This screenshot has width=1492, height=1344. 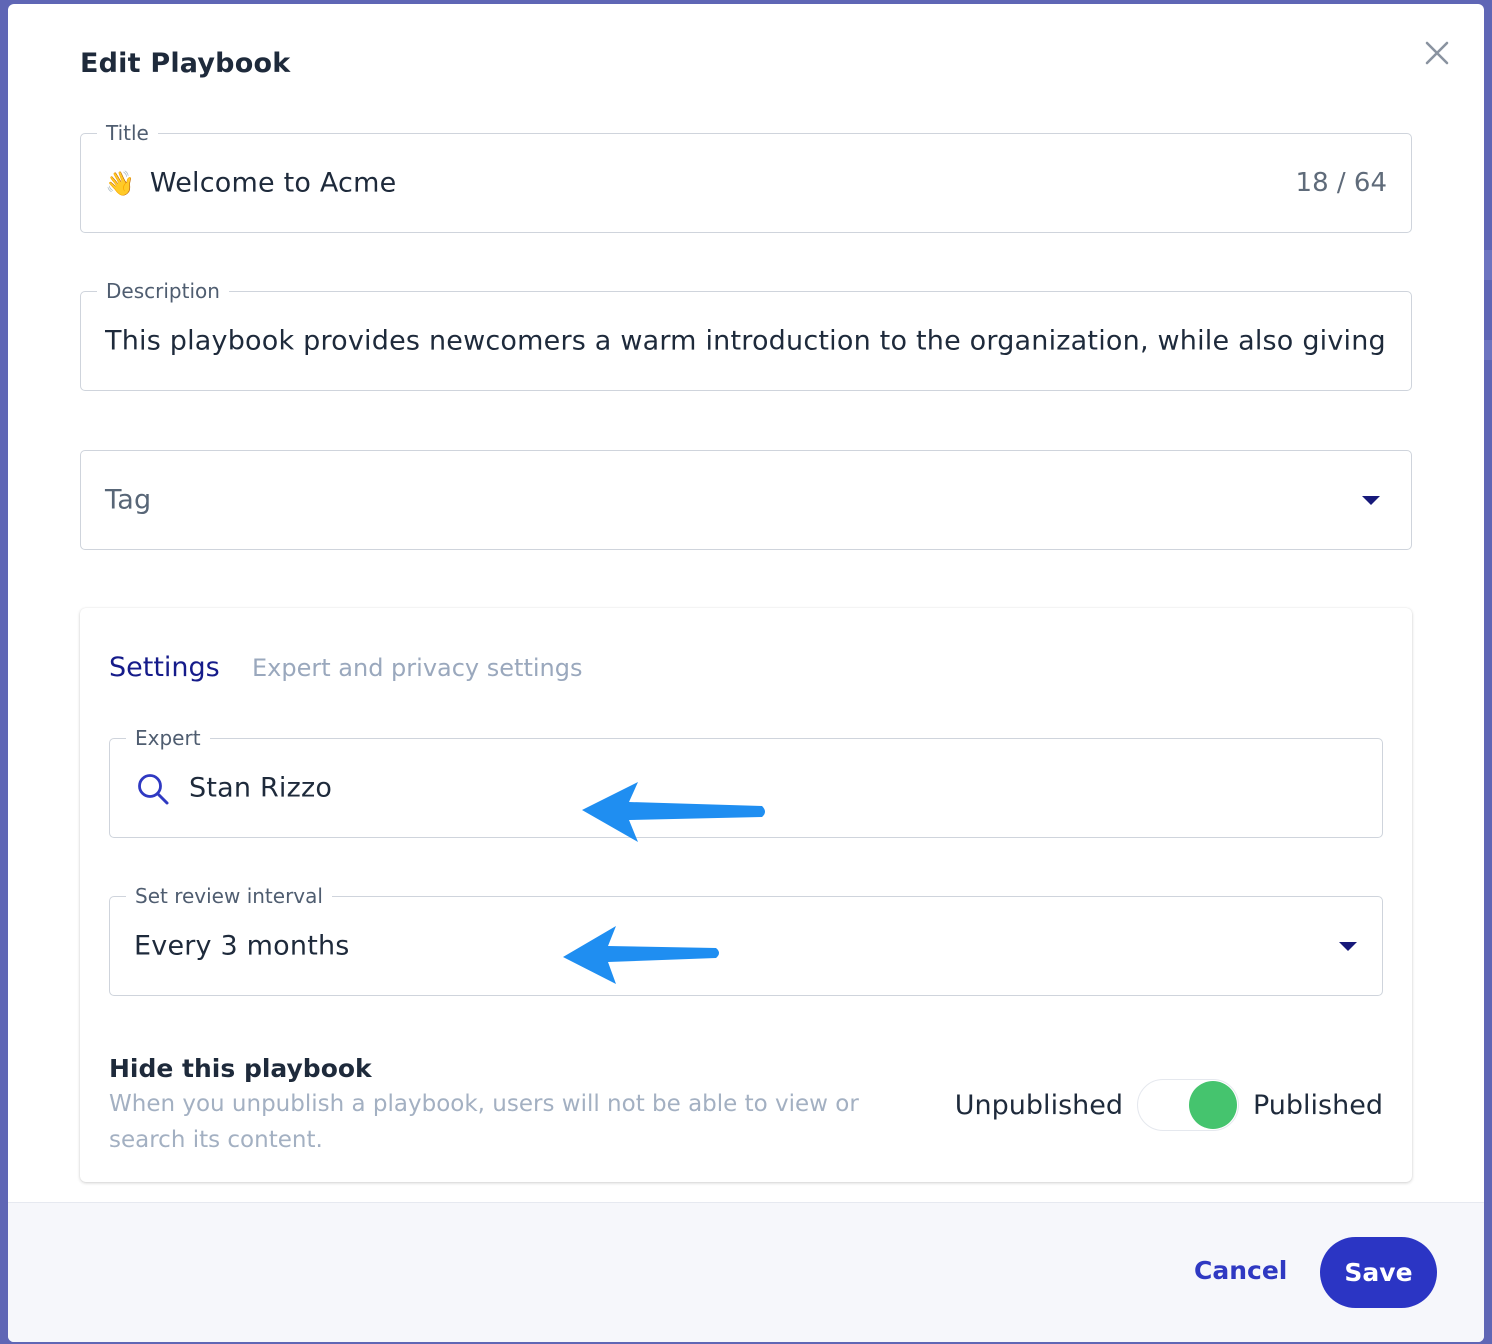 I want to click on close-button, so click(x=1437, y=53).